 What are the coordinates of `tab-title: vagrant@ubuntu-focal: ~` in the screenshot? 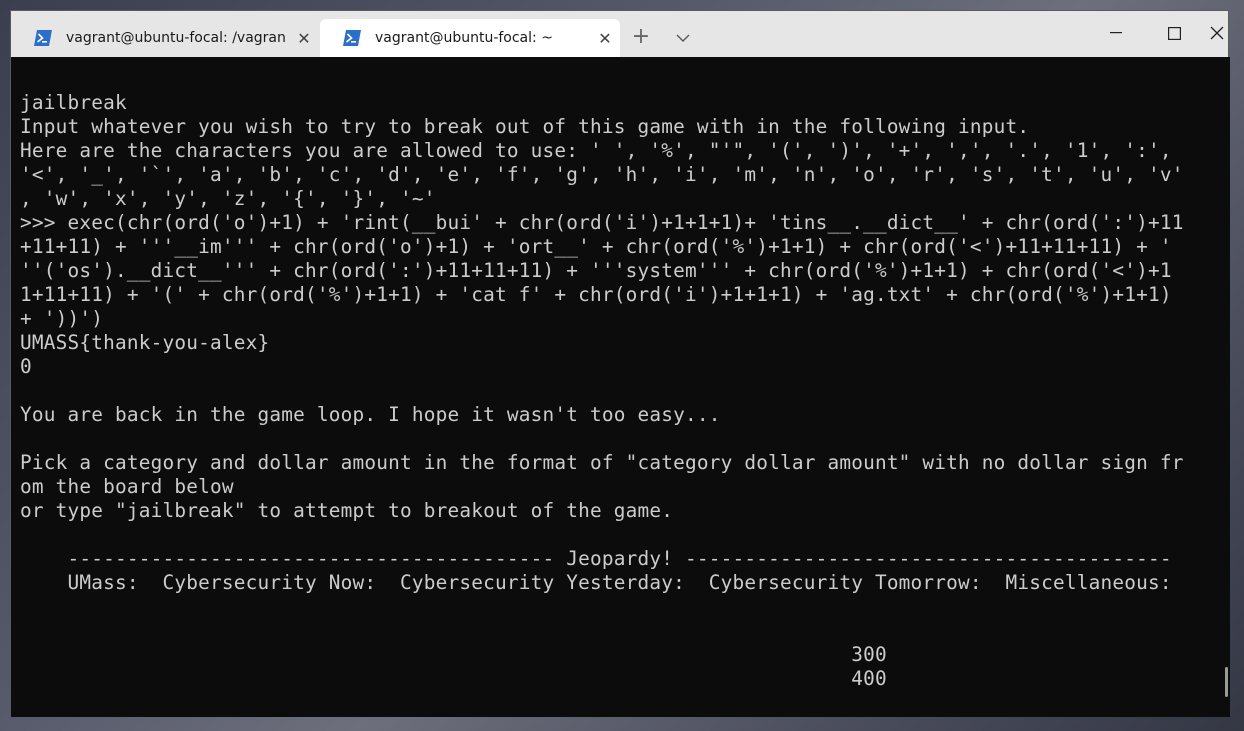 It's located at (464, 38).